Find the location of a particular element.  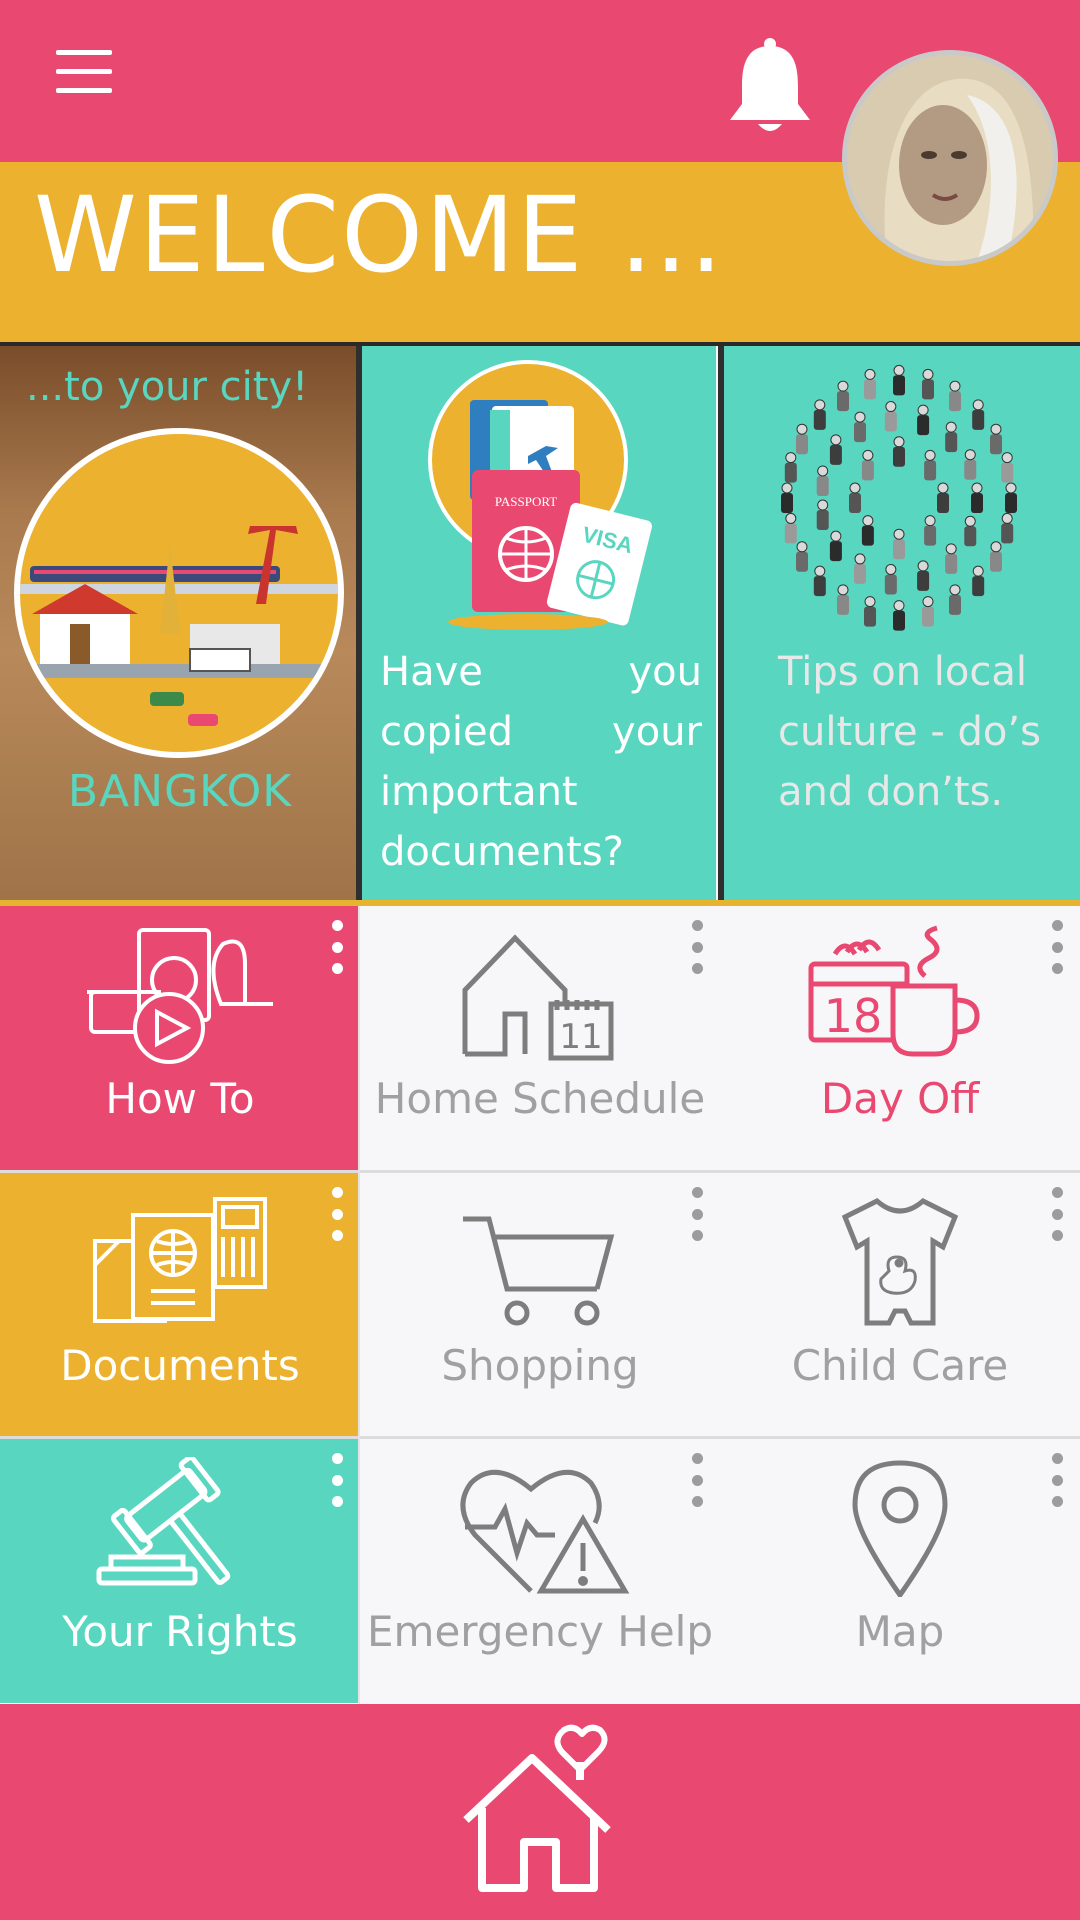

city-card: ...to your city! BANGKOK is located at coordinates (180, 623).